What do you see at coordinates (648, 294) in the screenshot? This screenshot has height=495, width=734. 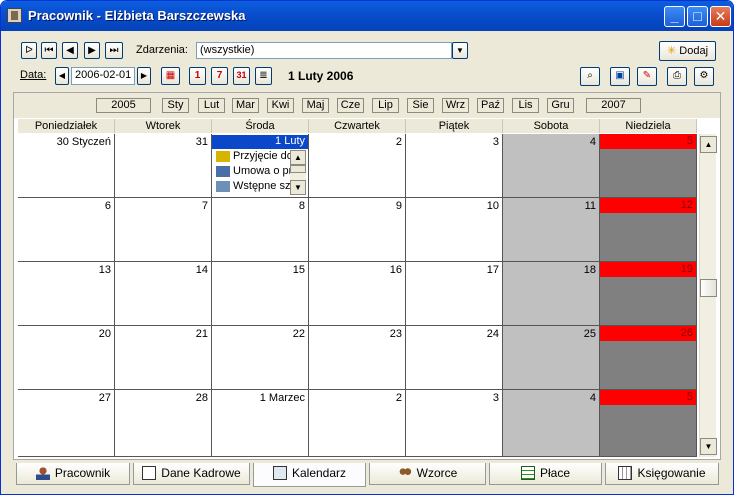 I see `day-cell-sun: 19` at bounding box center [648, 294].